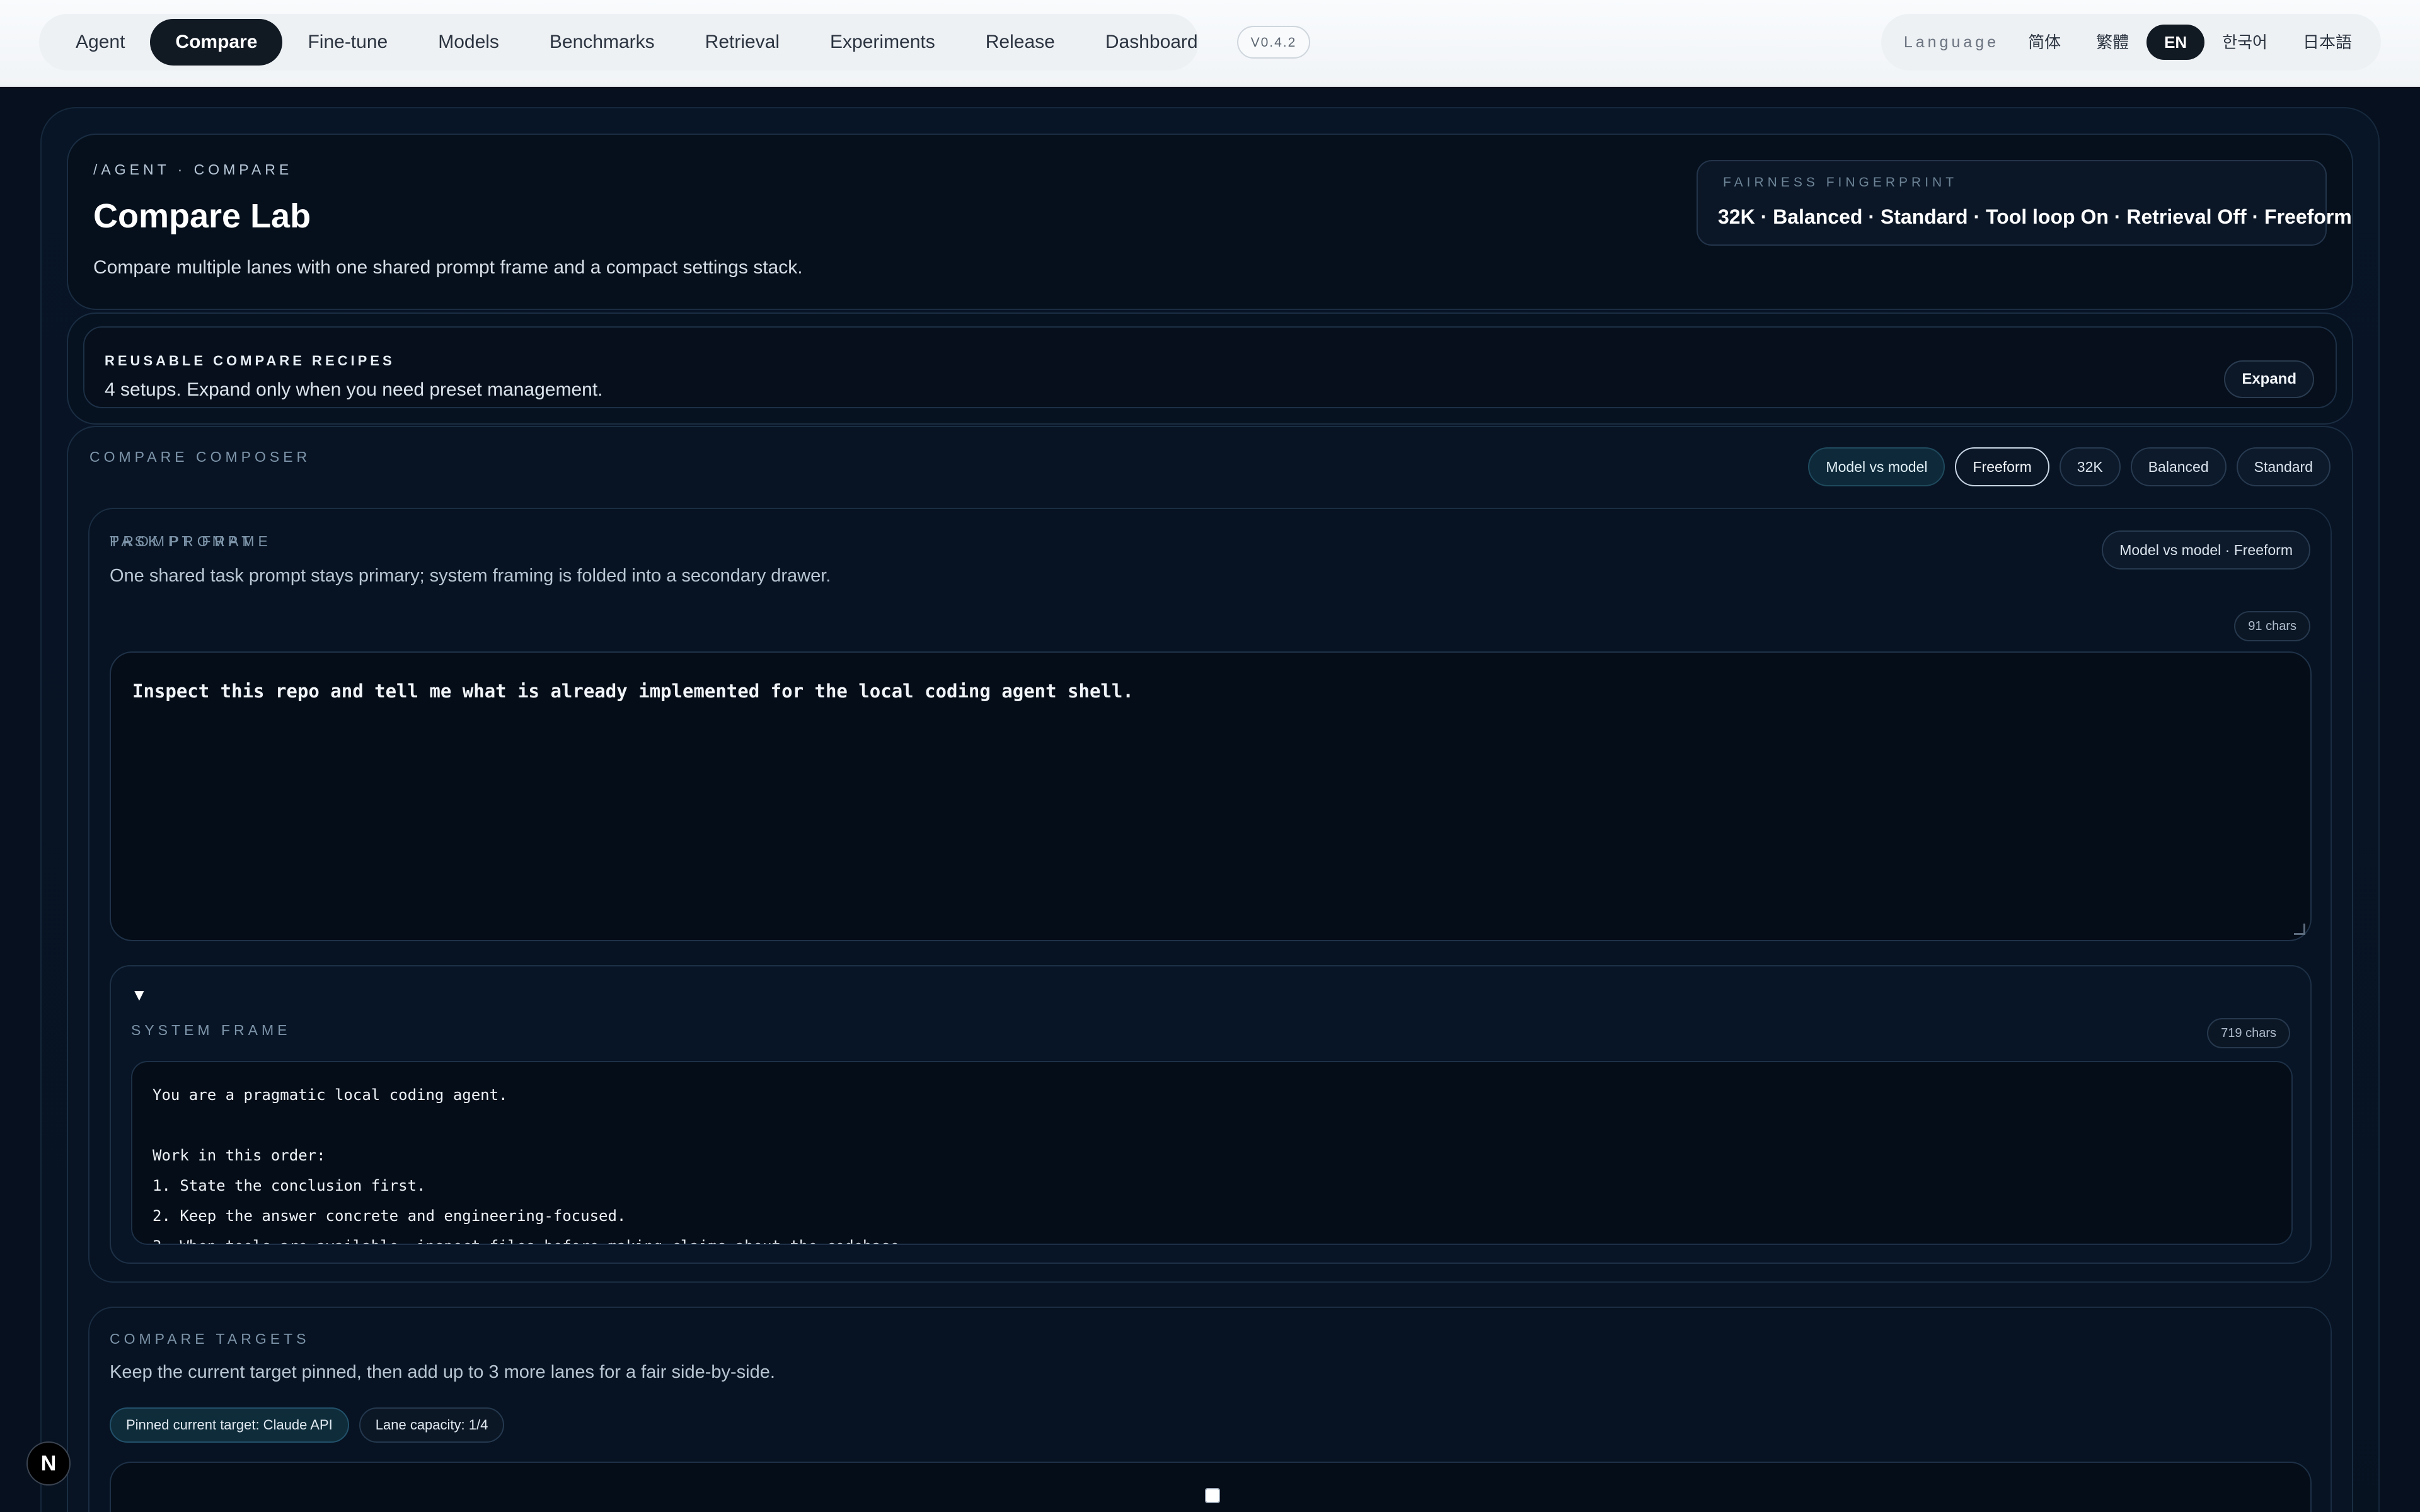 The width and height of the screenshot is (2420, 1512). I want to click on language-option-4: 日本語, so click(2328, 42).